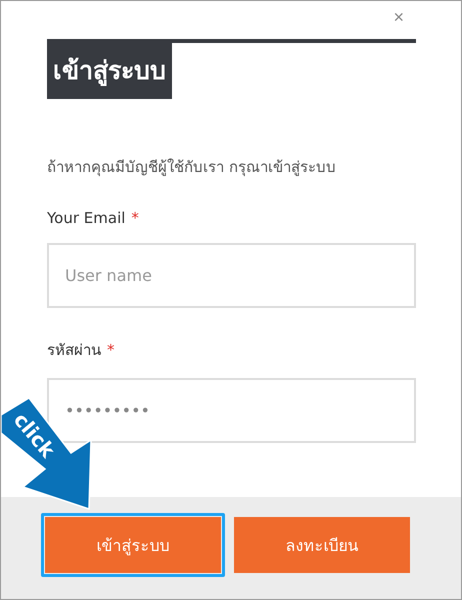  Describe the element at coordinates (192, 167) in the screenshot. I see `description-text: ถ้าหากคุณมีบัญชีผู้ใช้กับเรา กรุณาเข้าสู่ระบบ` at that location.